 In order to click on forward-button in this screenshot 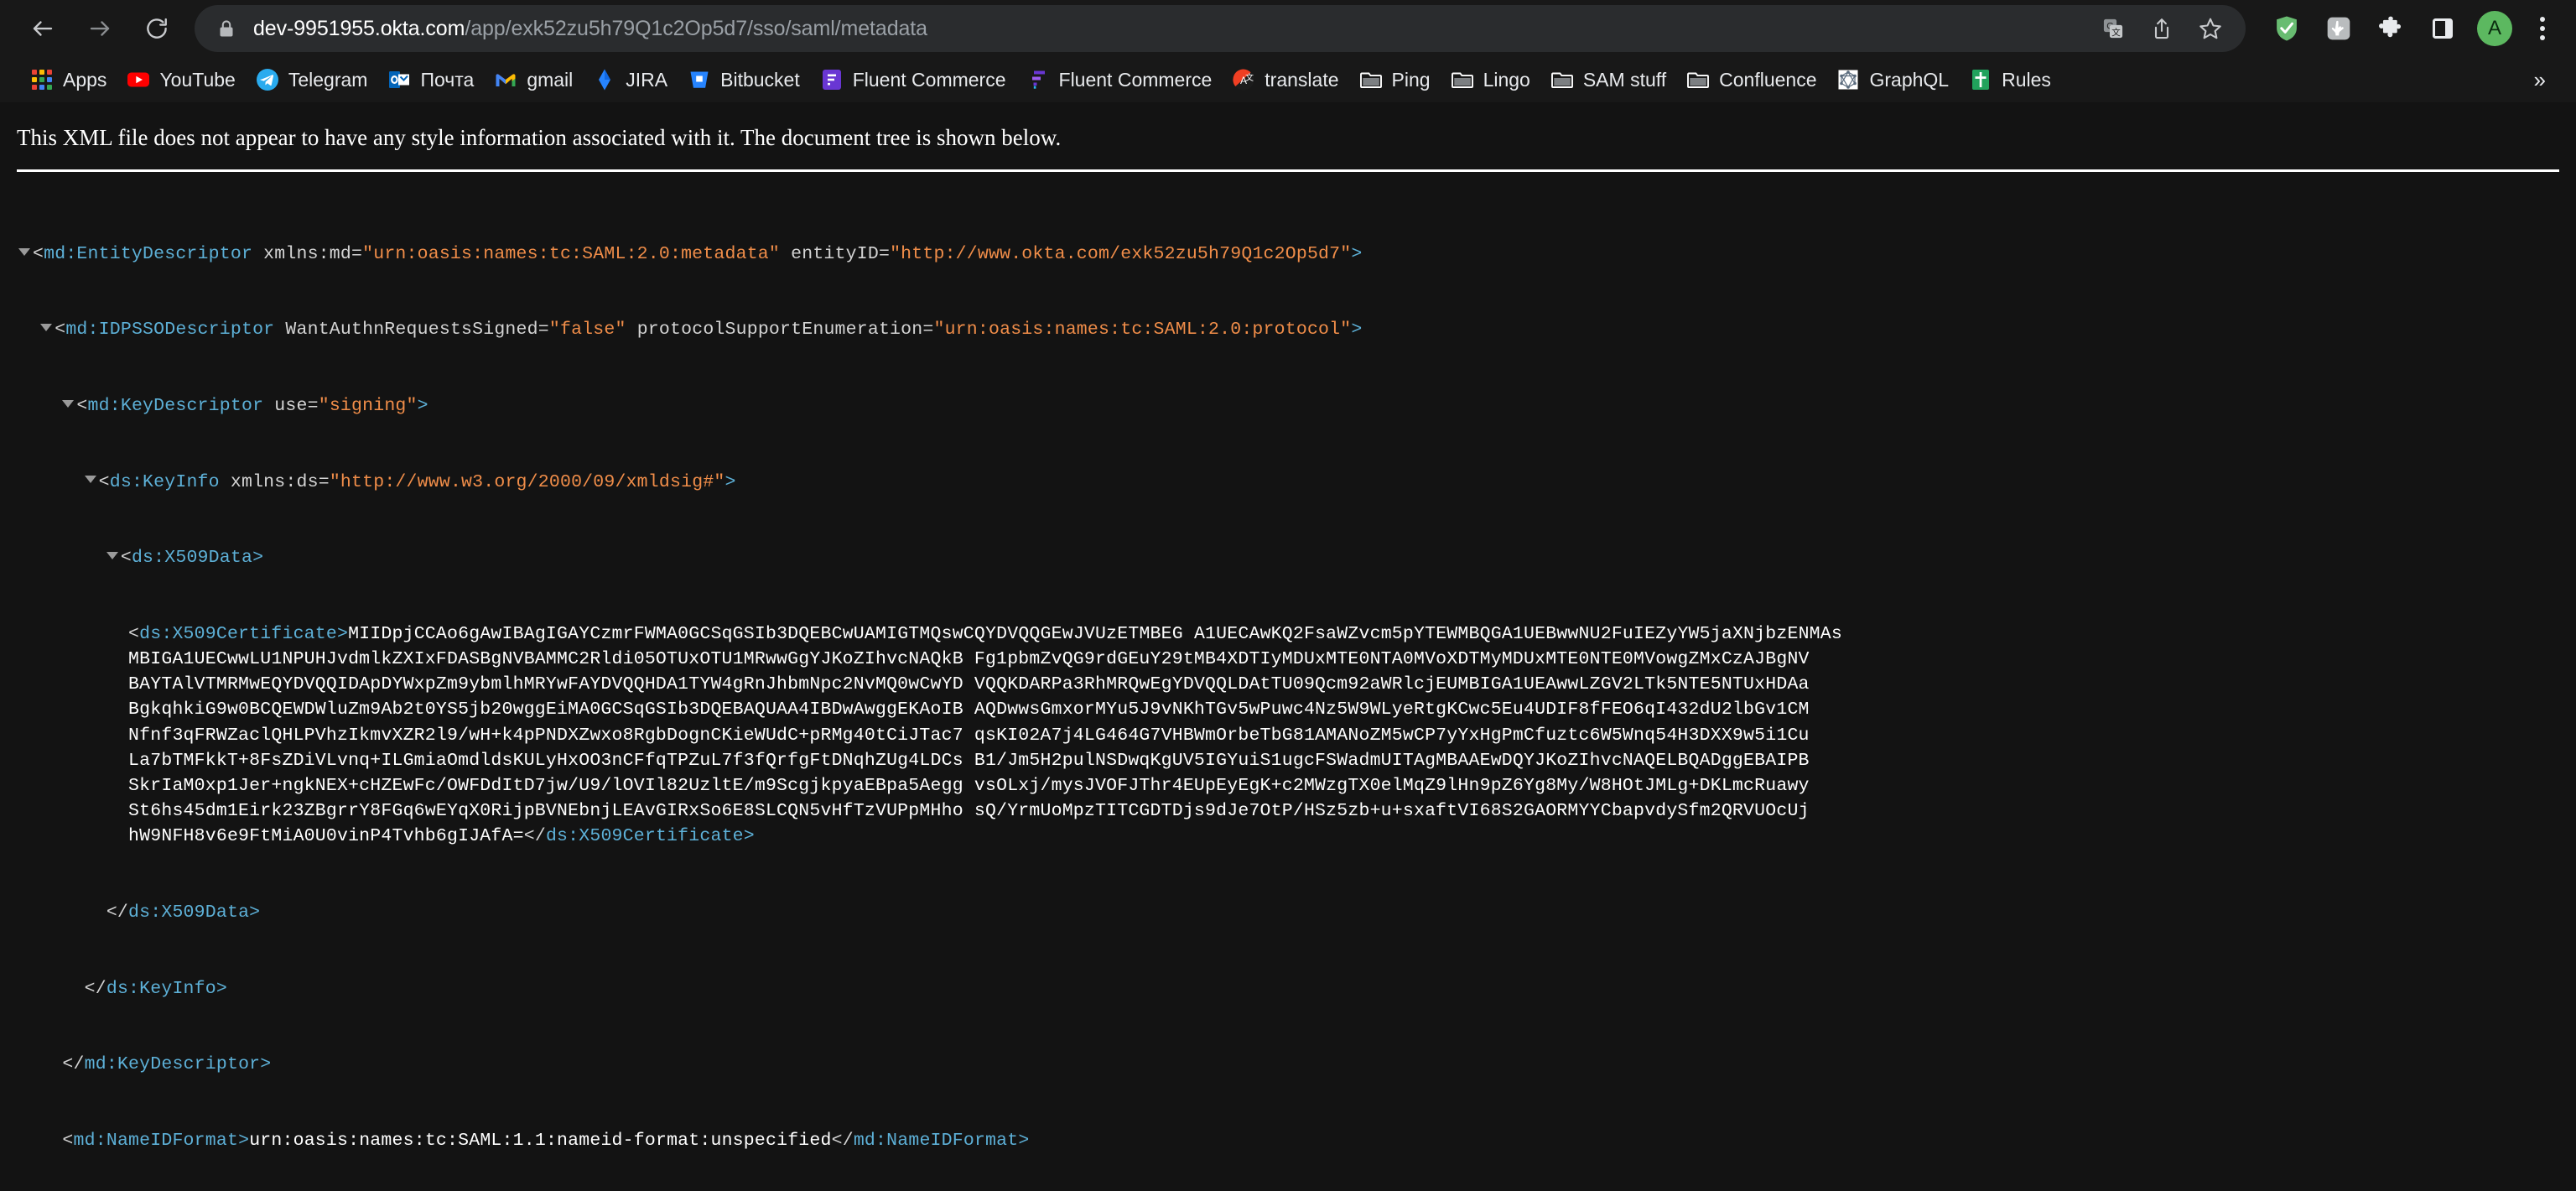, I will do `click(99, 28)`.